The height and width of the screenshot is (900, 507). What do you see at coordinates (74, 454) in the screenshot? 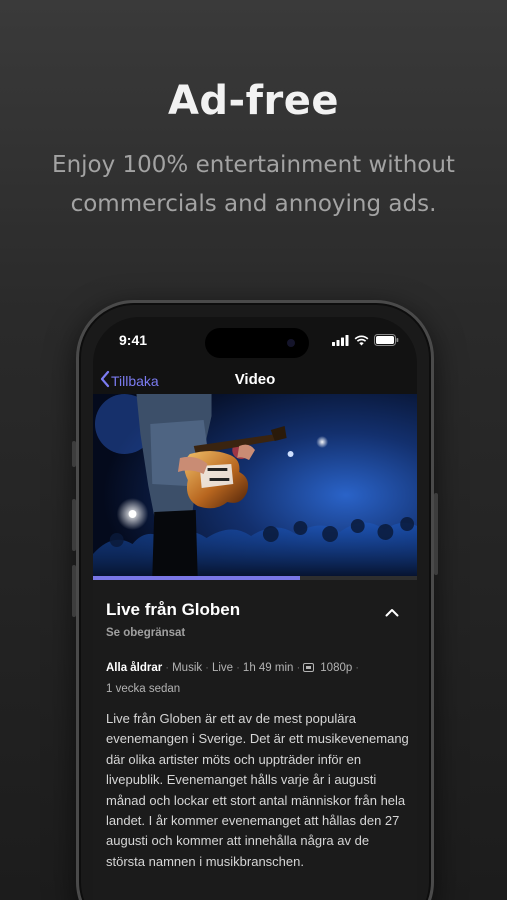
I see `phone-silent-switch` at bounding box center [74, 454].